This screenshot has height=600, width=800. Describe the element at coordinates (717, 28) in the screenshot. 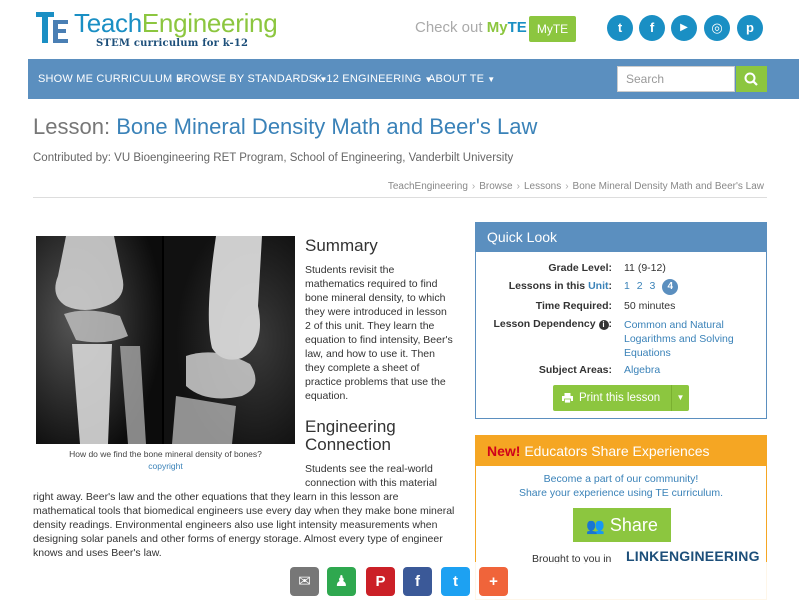

I see `instagram-icon: ◎` at that location.